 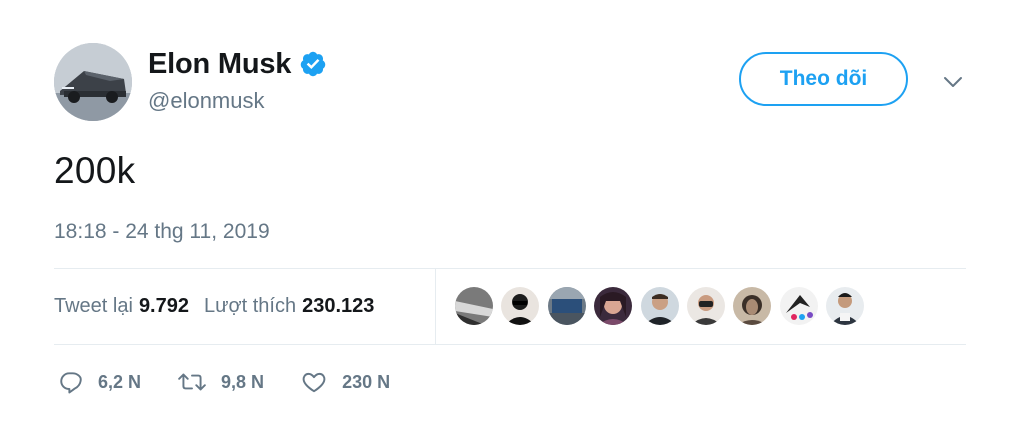 What do you see at coordinates (435, 306) in the screenshot?
I see `stats-divider` at bounding box center [435, 306].